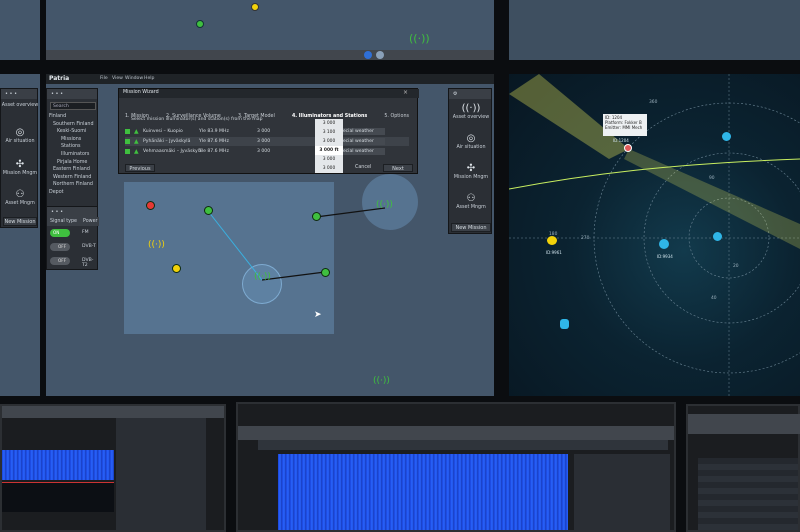 Image resolution: width=800 pixels, height=532 pixels. Describe the element at coordinates (72, 212) in the screenshot. I see `signal-panel-header: • • •` at that location.